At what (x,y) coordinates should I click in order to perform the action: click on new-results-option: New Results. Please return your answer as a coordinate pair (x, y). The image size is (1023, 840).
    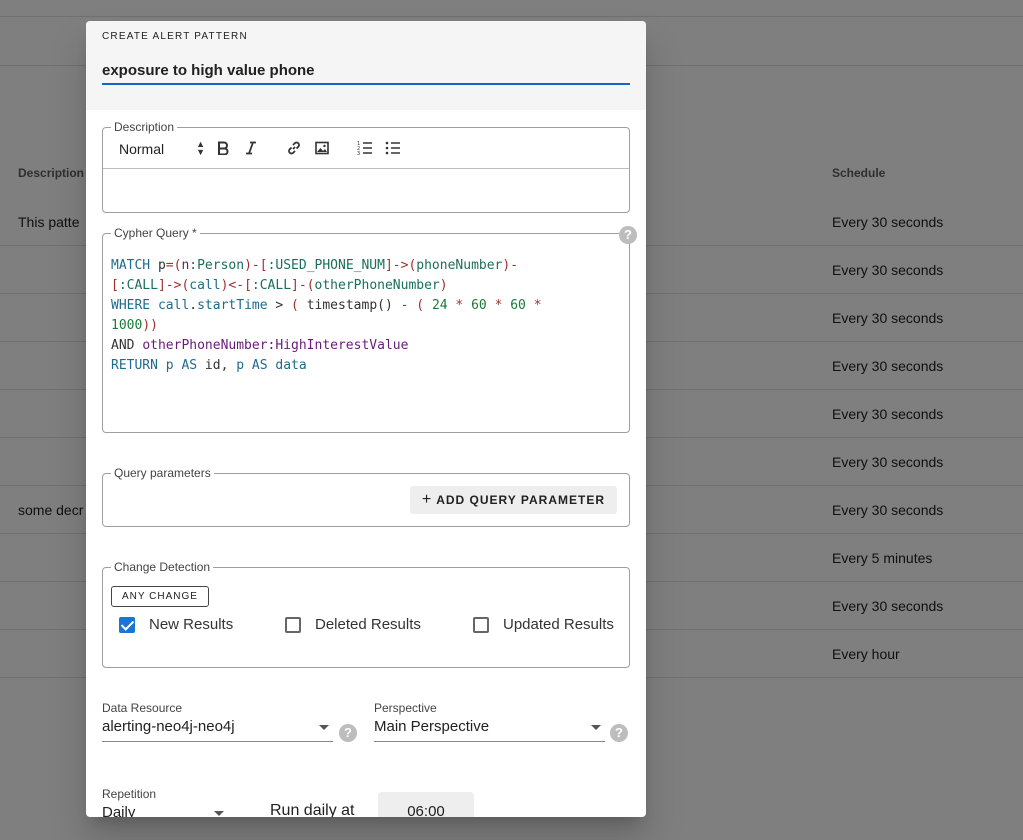
    Looking at the image, I should click on (176, 624).